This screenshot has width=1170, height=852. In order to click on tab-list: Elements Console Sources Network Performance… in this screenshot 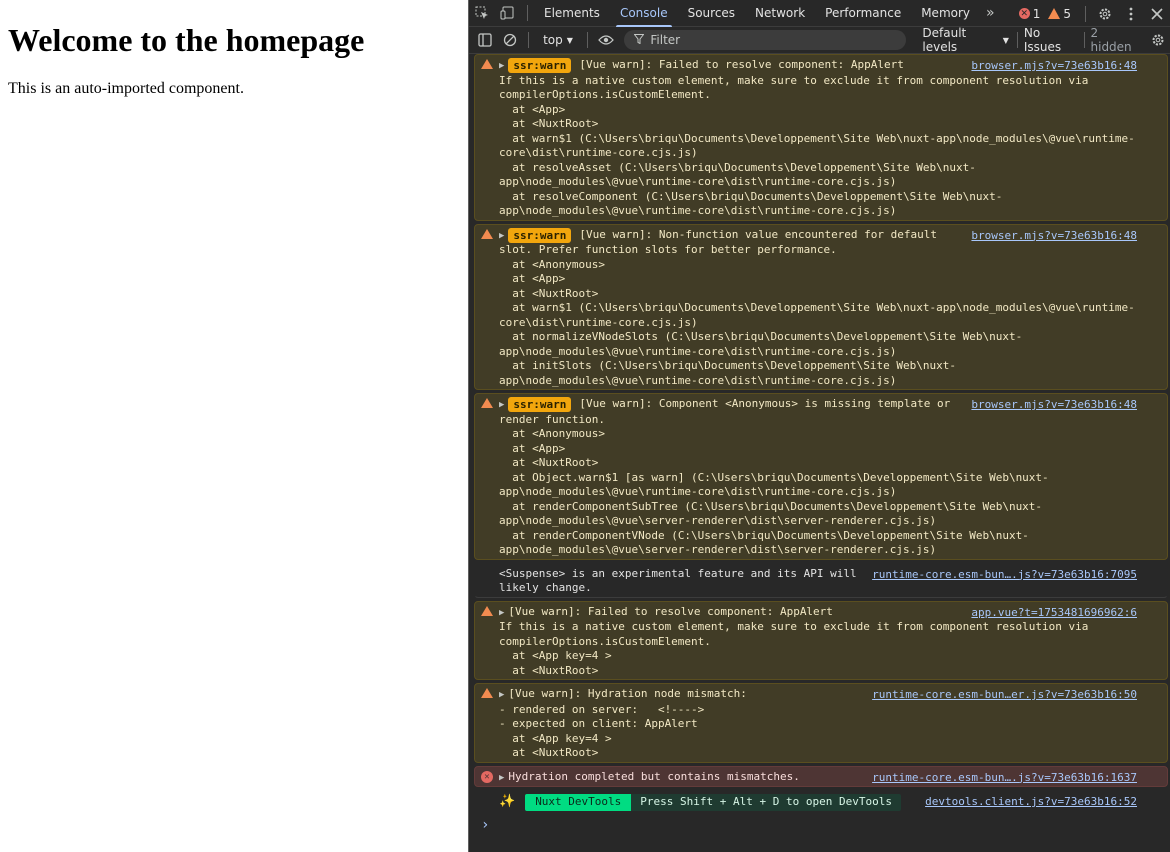, I will do `click(757, 13)`.